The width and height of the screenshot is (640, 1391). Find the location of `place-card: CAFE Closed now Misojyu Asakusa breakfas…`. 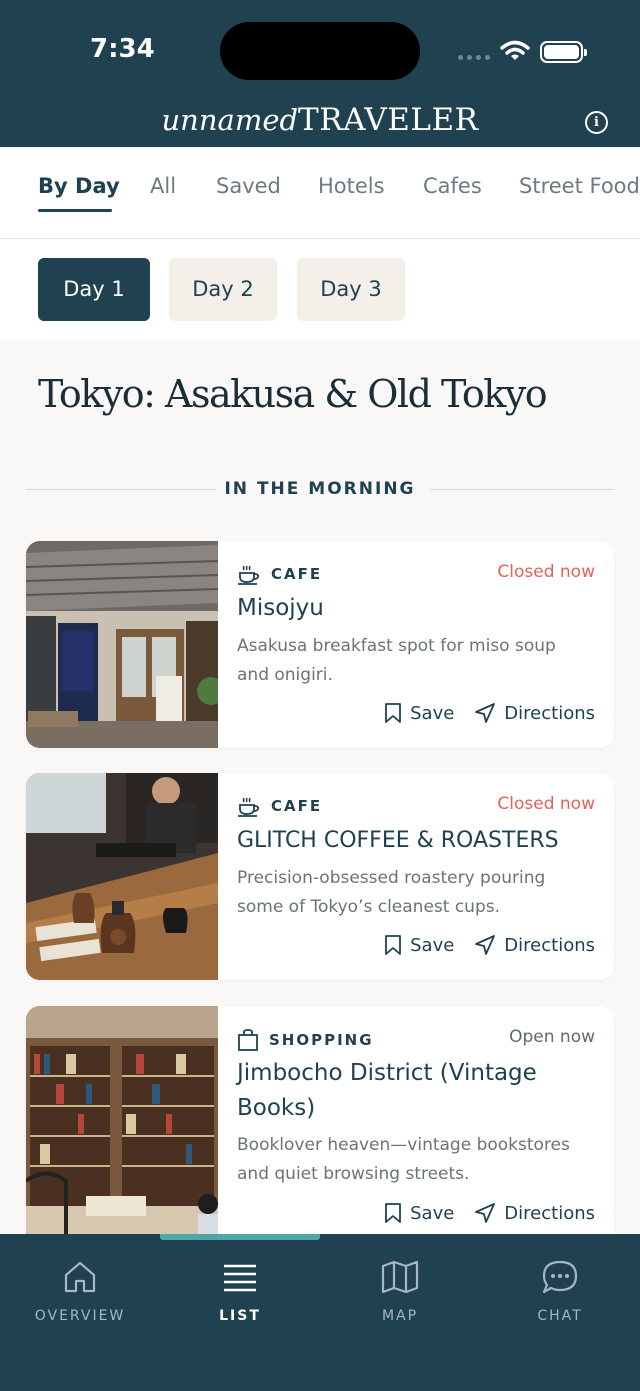

place-card: CAFE Closed now Misojyu Asakusa breakfas… is located at coordinates (320, 644).